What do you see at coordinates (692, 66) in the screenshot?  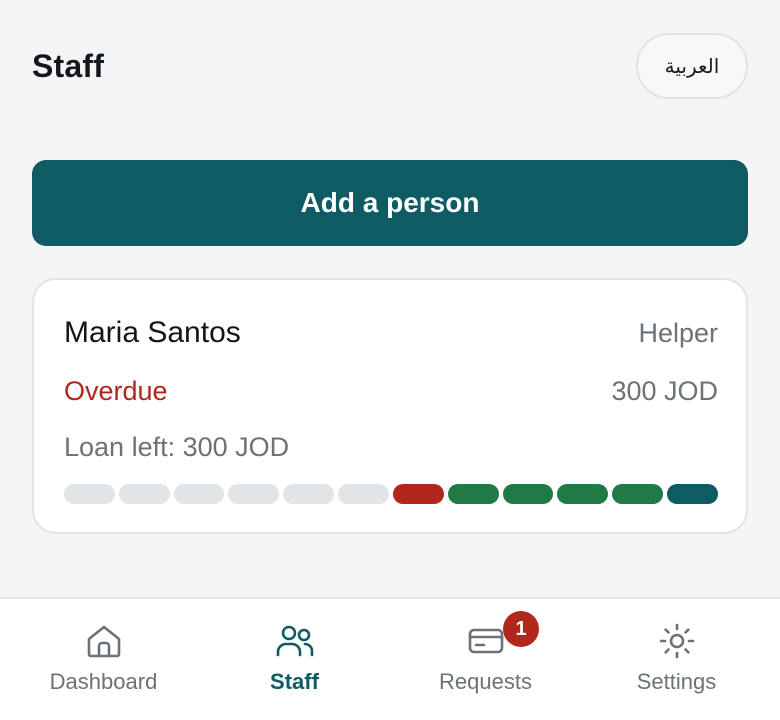 I see `language-toggle-button: العربية` at bounding box center [692, 66].